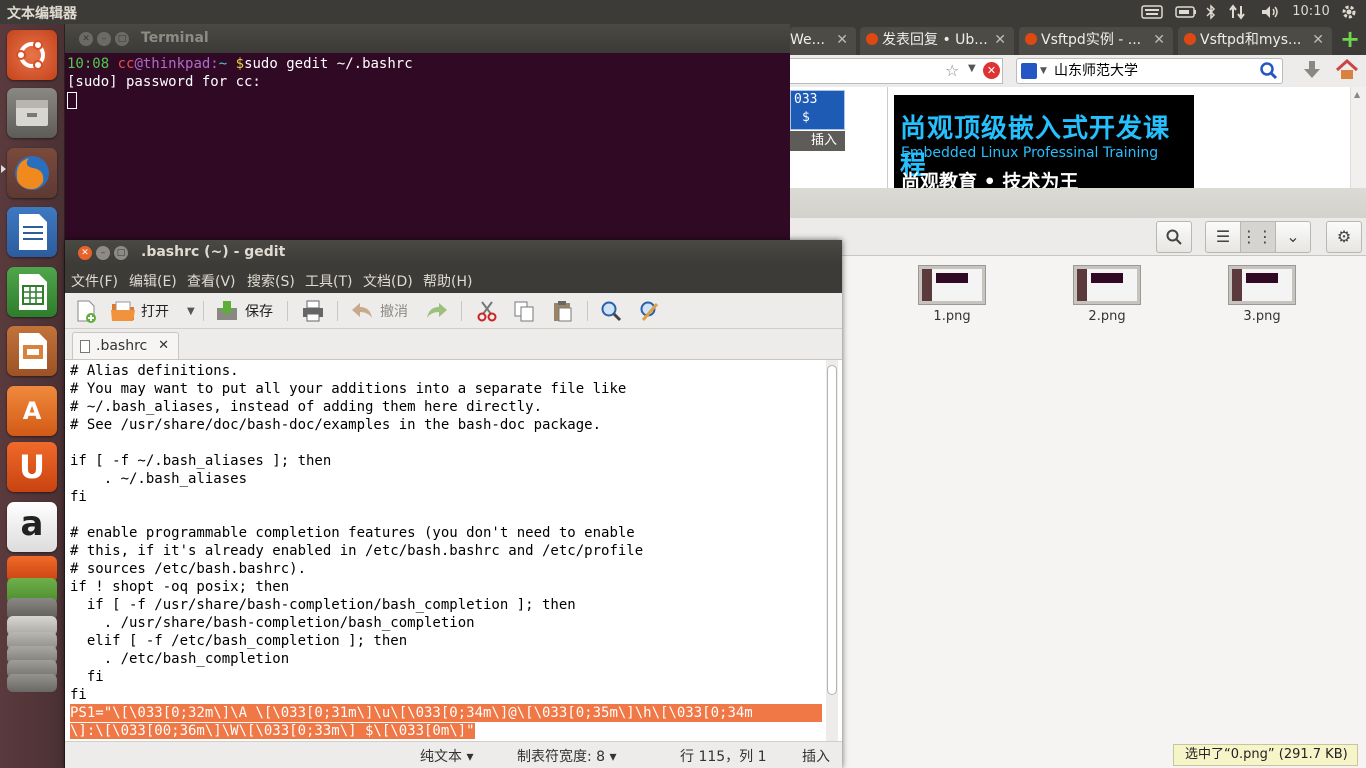 The width and height of the screenshot is (1366, 768). Describe the element at coordinates (937, 41) in the screenshot. I see `browser-tab: 发表回复 • Ub... ✕` at that location.